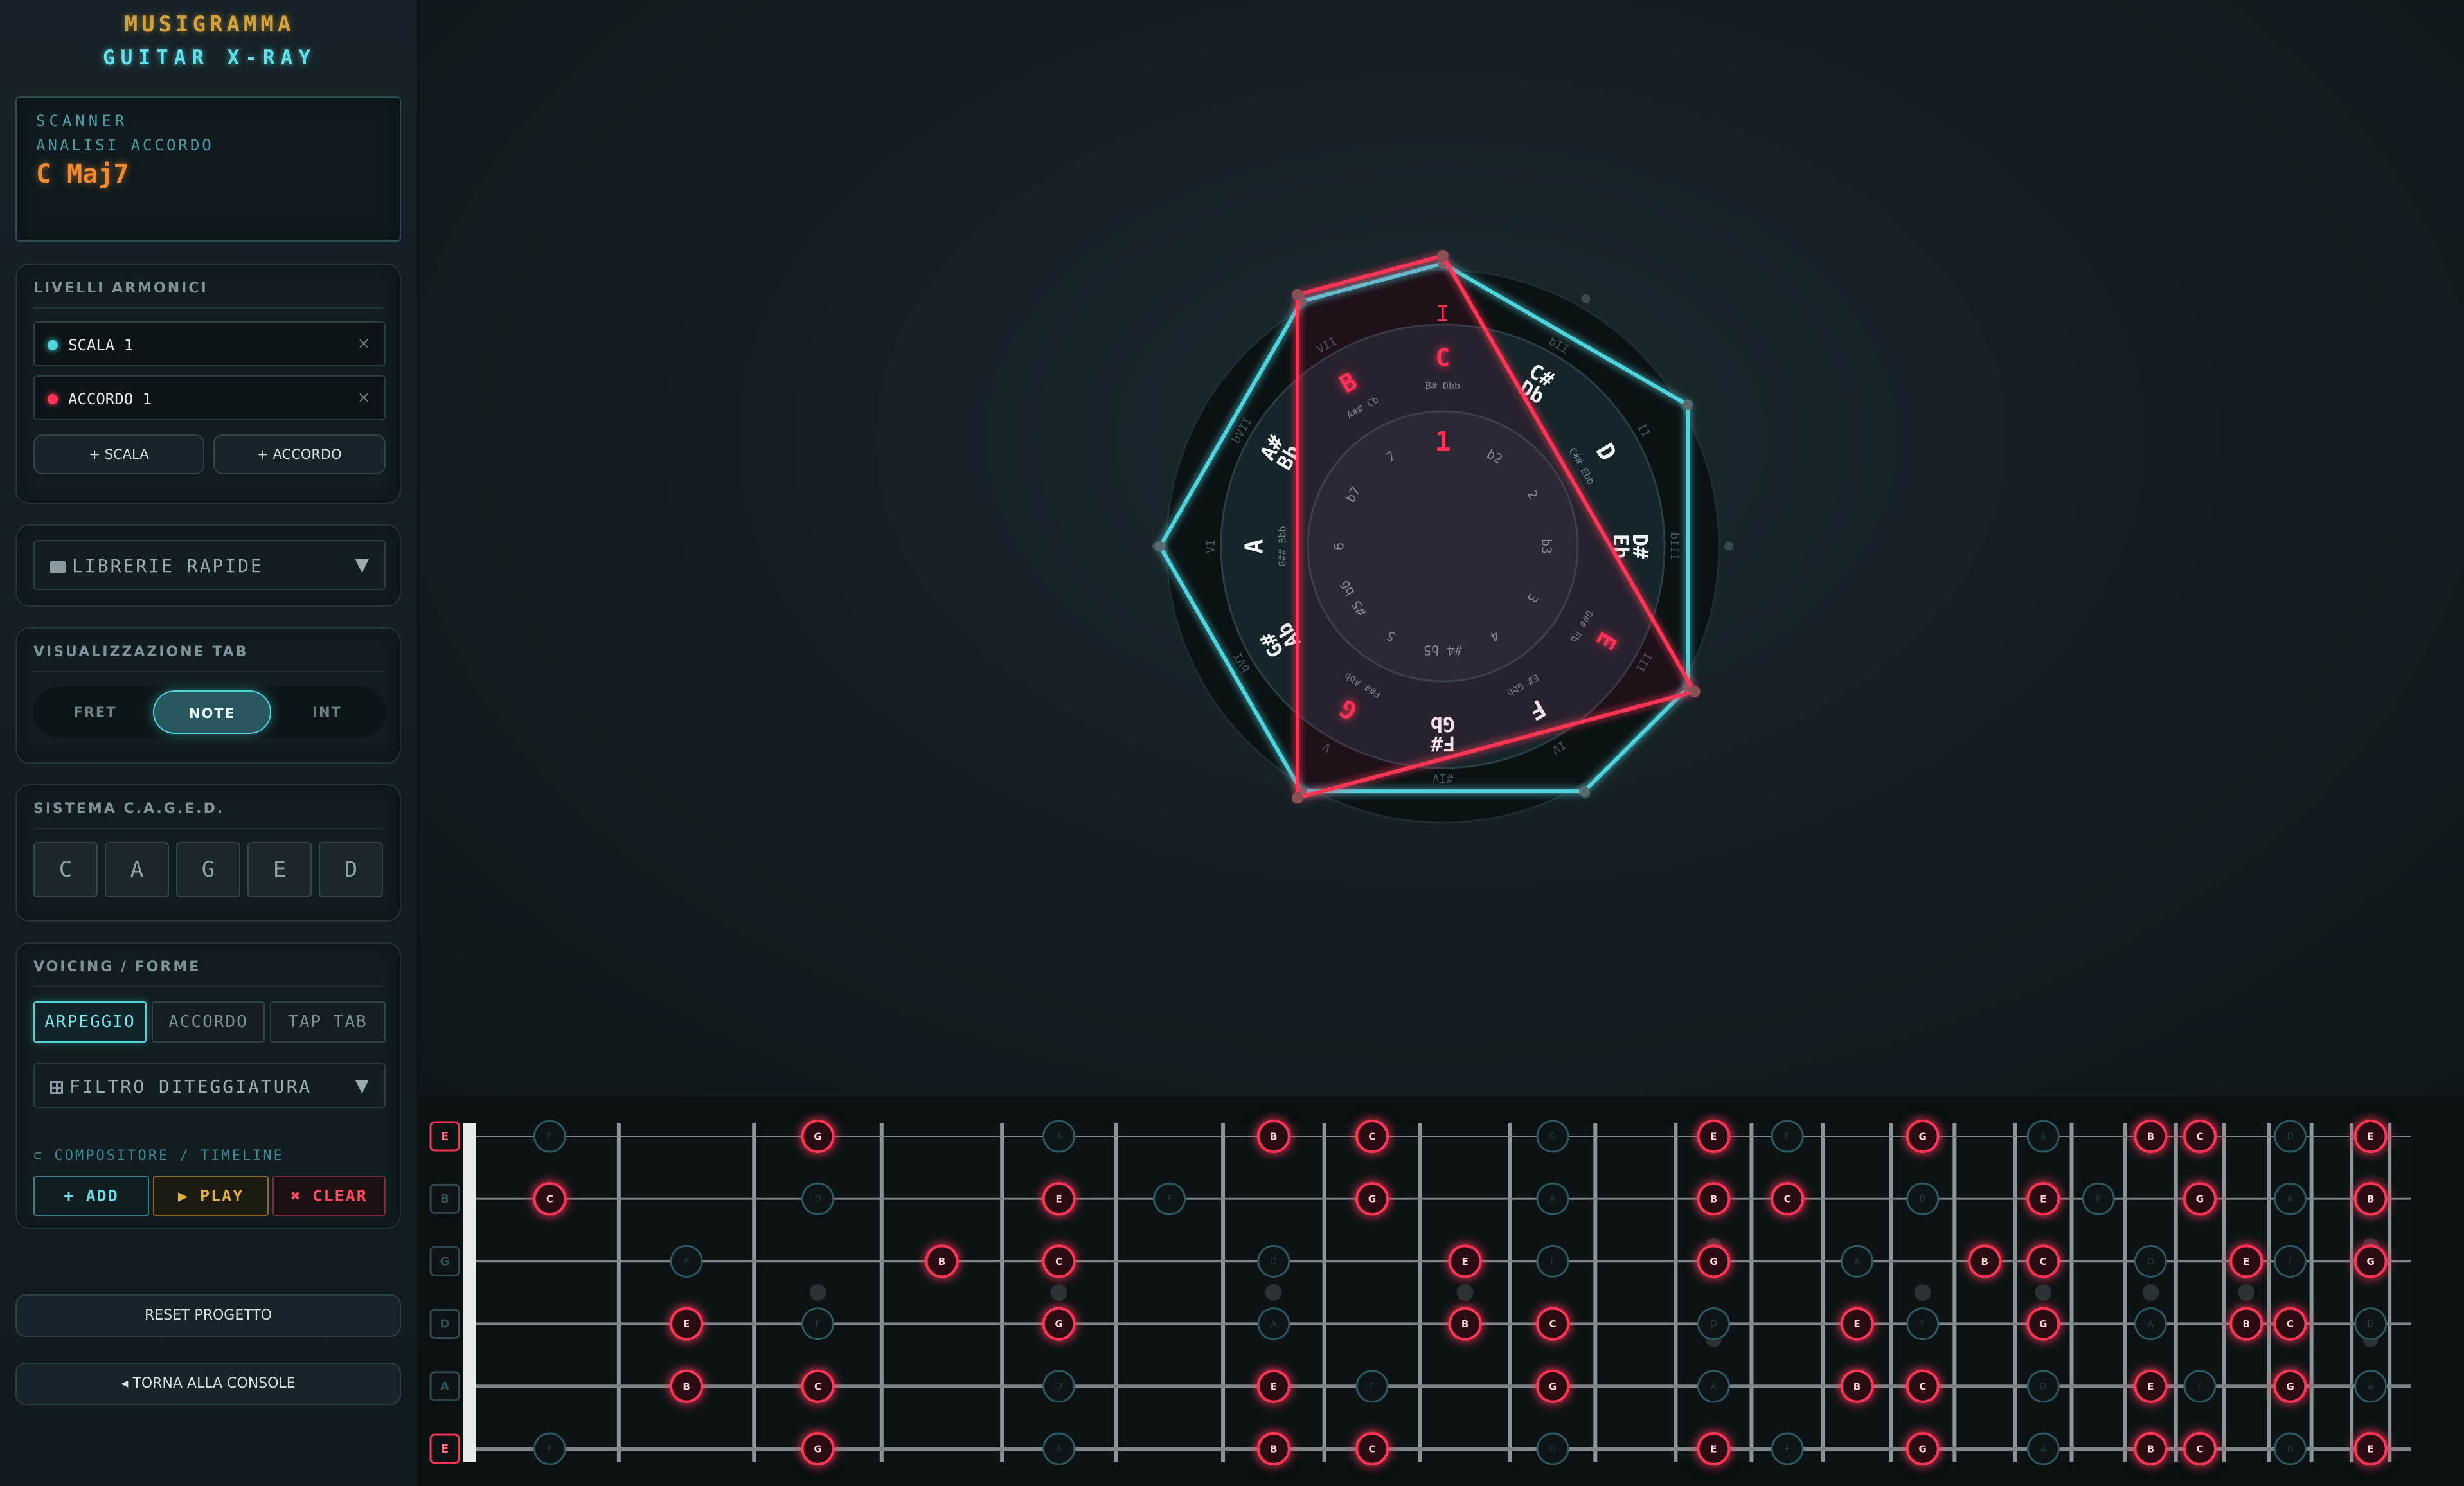 Image resolution: width=2464 pixels, height=1486 pixels. What do you see at coordinates (168, 566) in the screenshot?
I see `library-text: LIBRERIE RAPIDE` at bounding box center [168, 566].